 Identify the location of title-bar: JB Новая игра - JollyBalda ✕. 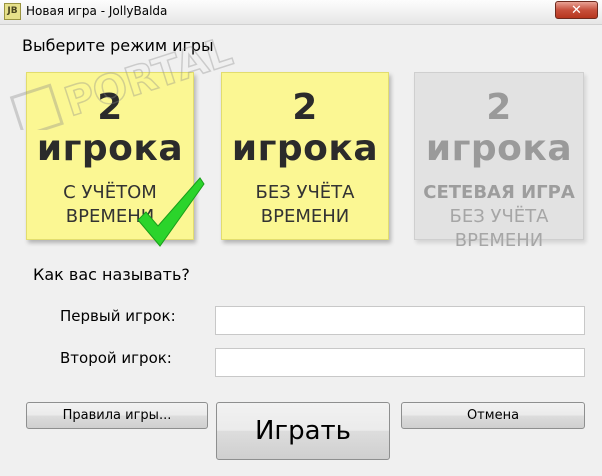
(301, 12).